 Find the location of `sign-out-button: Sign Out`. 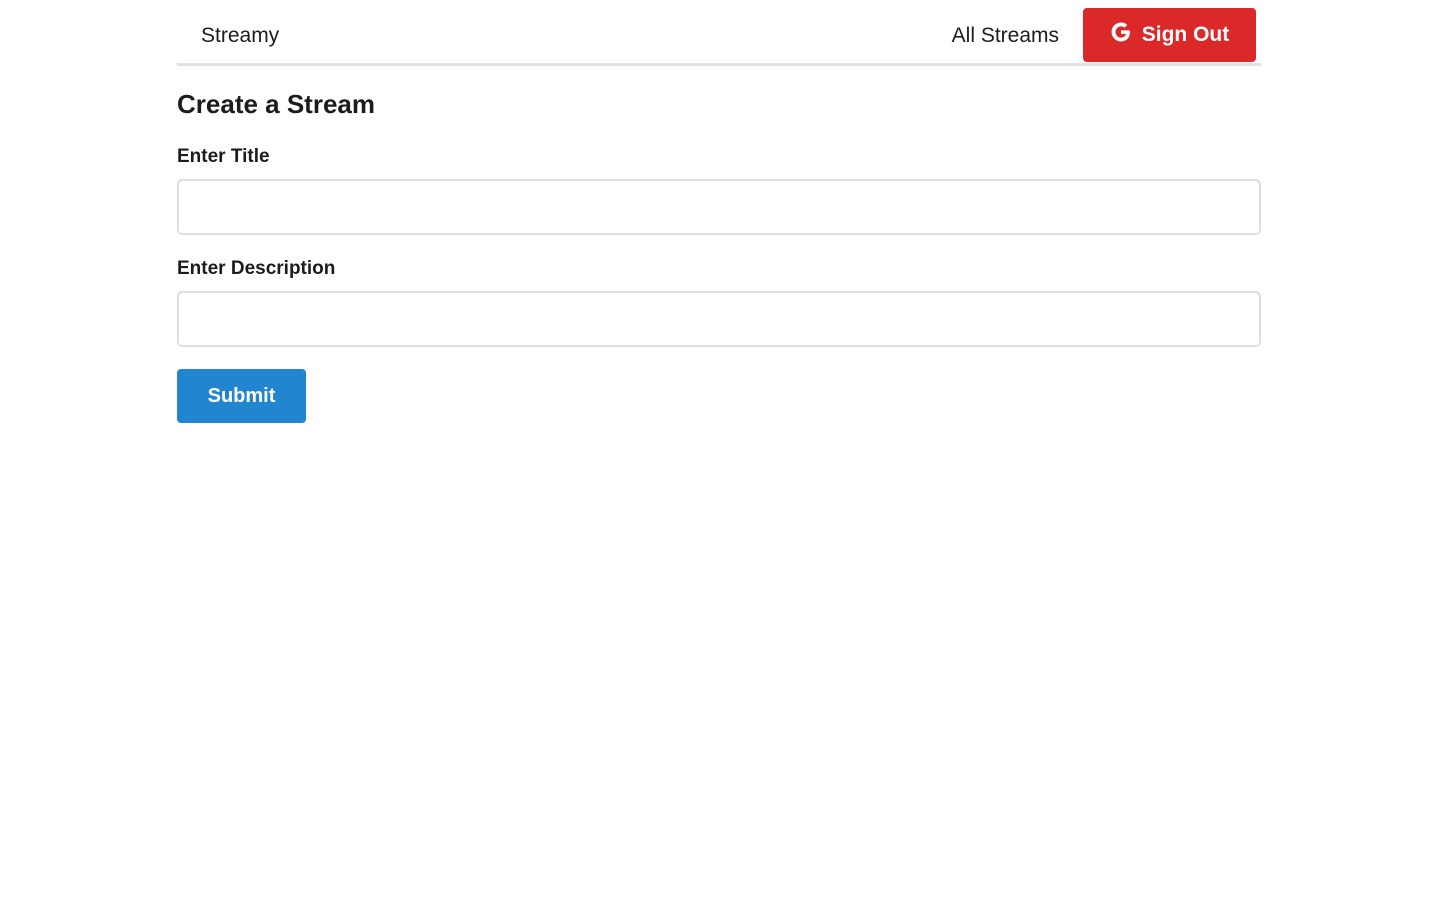

sign-out-button: Sign Out is located at coordinates (1169, 35).